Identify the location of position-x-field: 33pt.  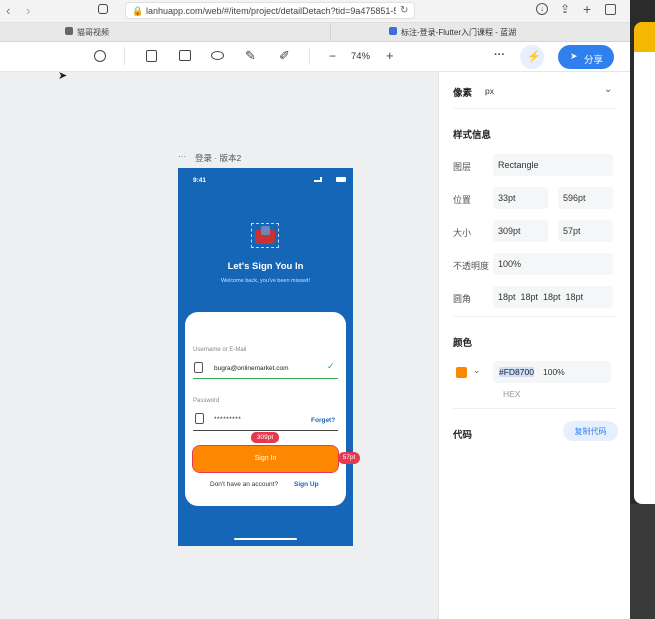
(520, 198).